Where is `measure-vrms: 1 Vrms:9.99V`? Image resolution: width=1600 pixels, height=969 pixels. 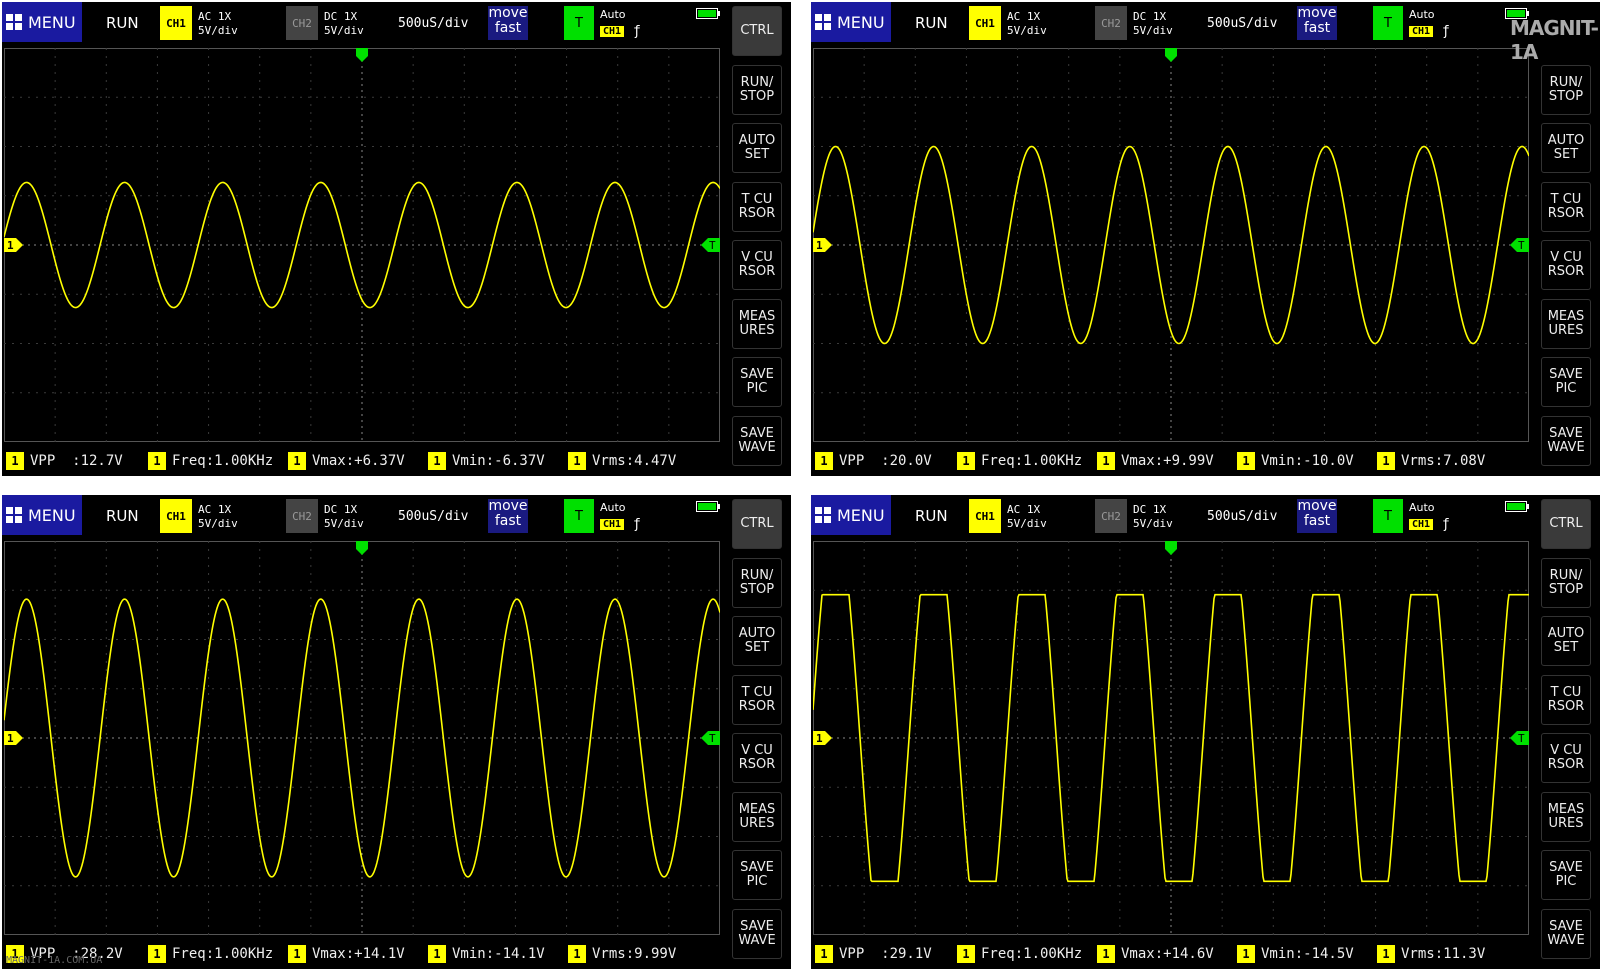 measure-vrms: 1 Vrms:9.99V is located at coordinates (622, 954).